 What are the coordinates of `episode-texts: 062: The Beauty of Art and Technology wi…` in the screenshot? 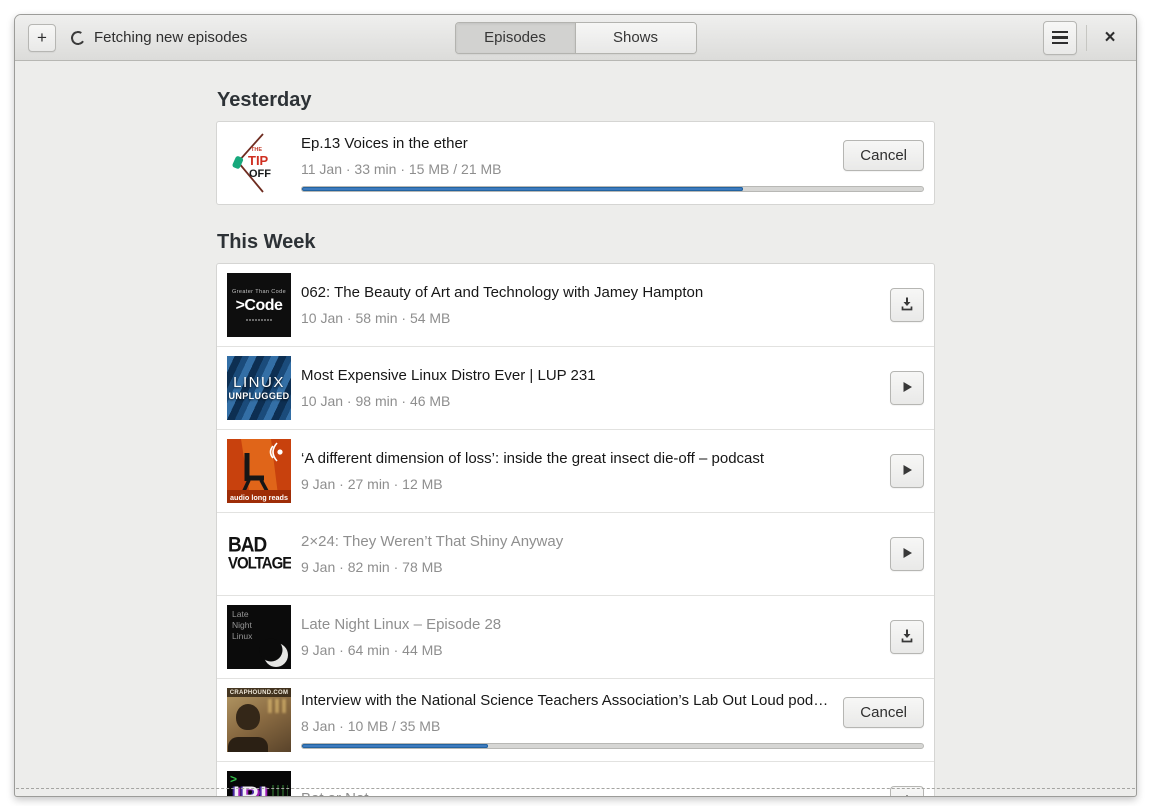 It's located at (589, 305).